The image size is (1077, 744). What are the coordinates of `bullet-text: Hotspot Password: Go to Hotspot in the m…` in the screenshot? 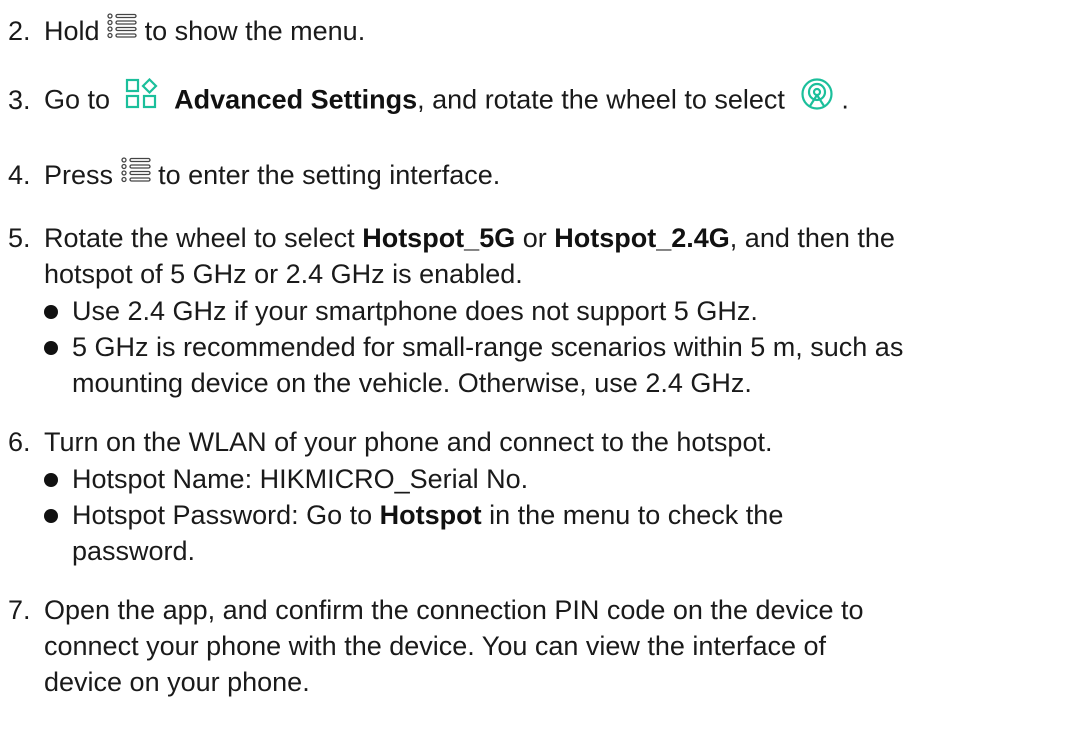 It's located at (558, 515).